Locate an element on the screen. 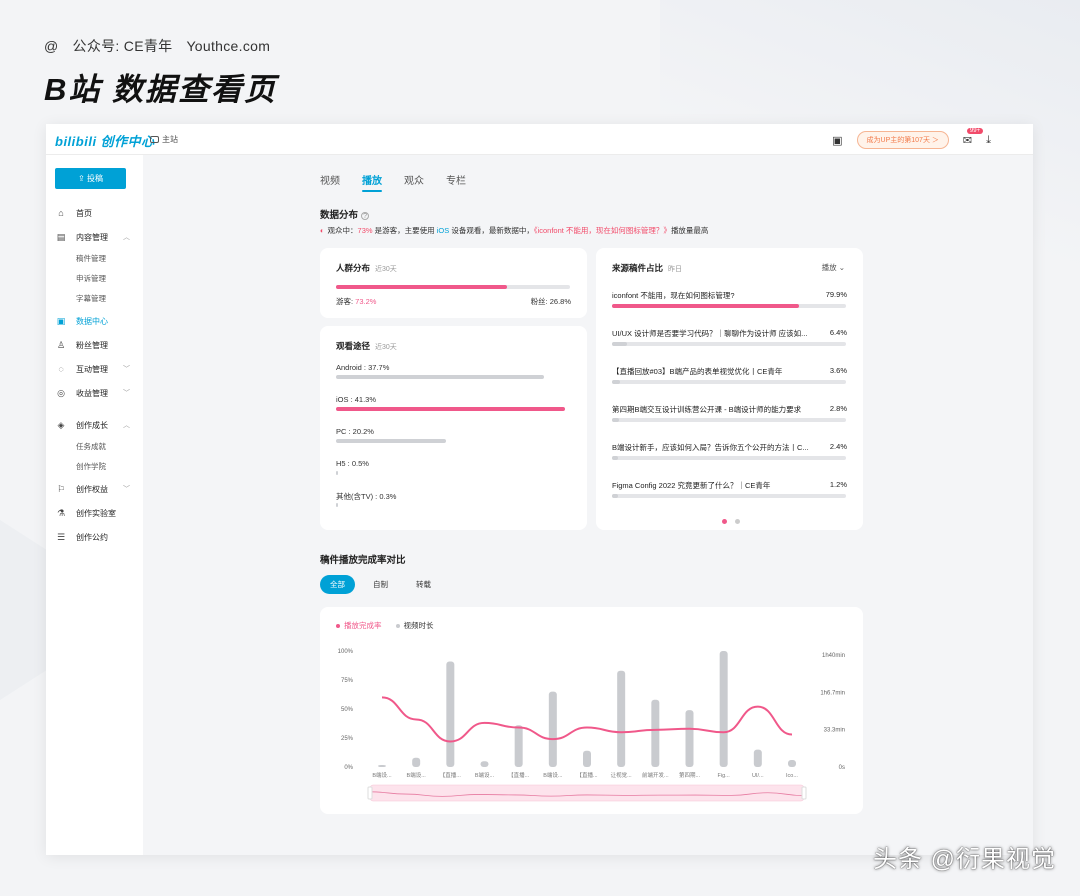  sidebar-item-label: 首页 is located at coordinates (84, 213).